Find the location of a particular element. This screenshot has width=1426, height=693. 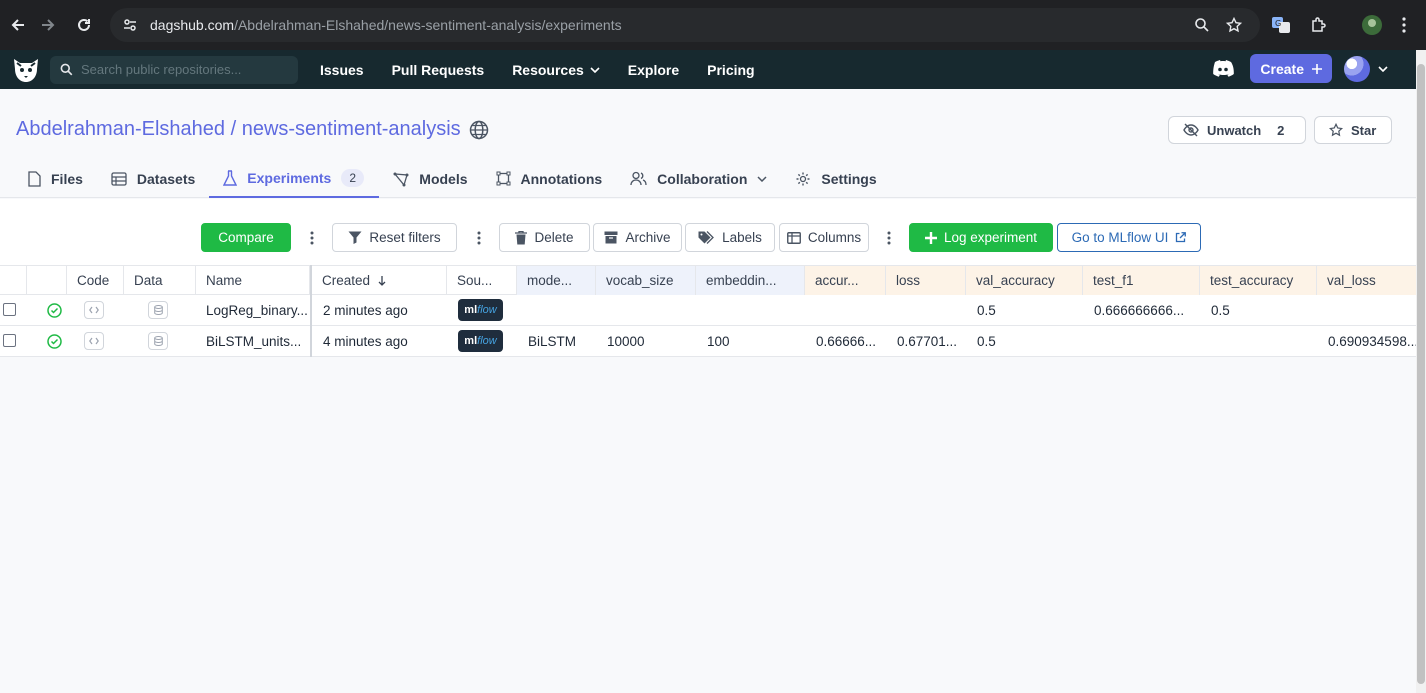

compare-button: Compare is located at coordinates (246, 237).